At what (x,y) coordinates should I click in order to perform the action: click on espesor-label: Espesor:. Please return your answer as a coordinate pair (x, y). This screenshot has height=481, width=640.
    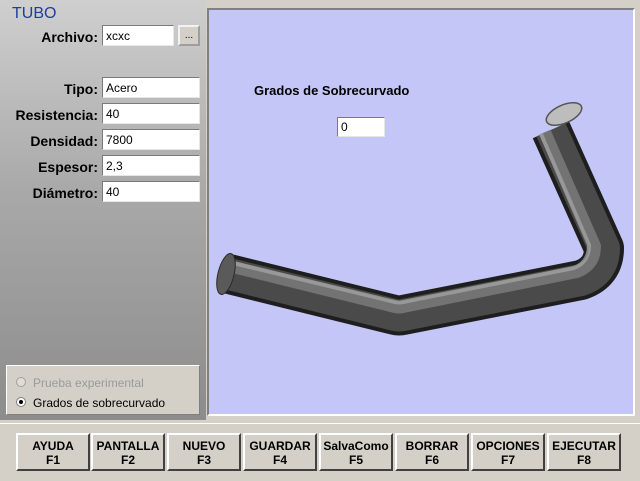
    Looking at the image, I should click on (68, 167).